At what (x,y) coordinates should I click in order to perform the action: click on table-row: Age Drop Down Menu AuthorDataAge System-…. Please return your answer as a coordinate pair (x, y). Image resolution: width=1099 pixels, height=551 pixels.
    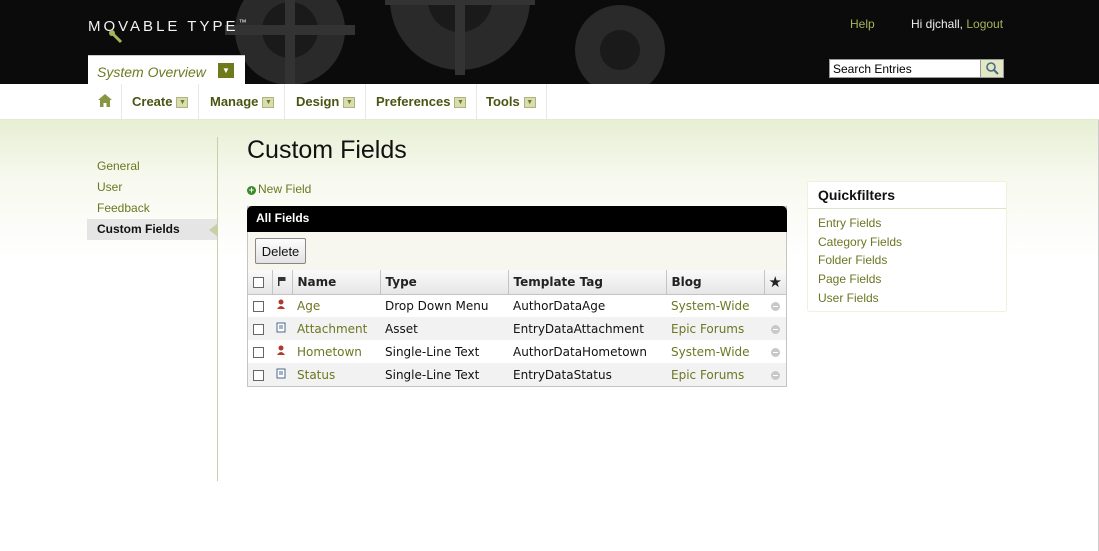
    Looking at the image, I should click on (517, 305).